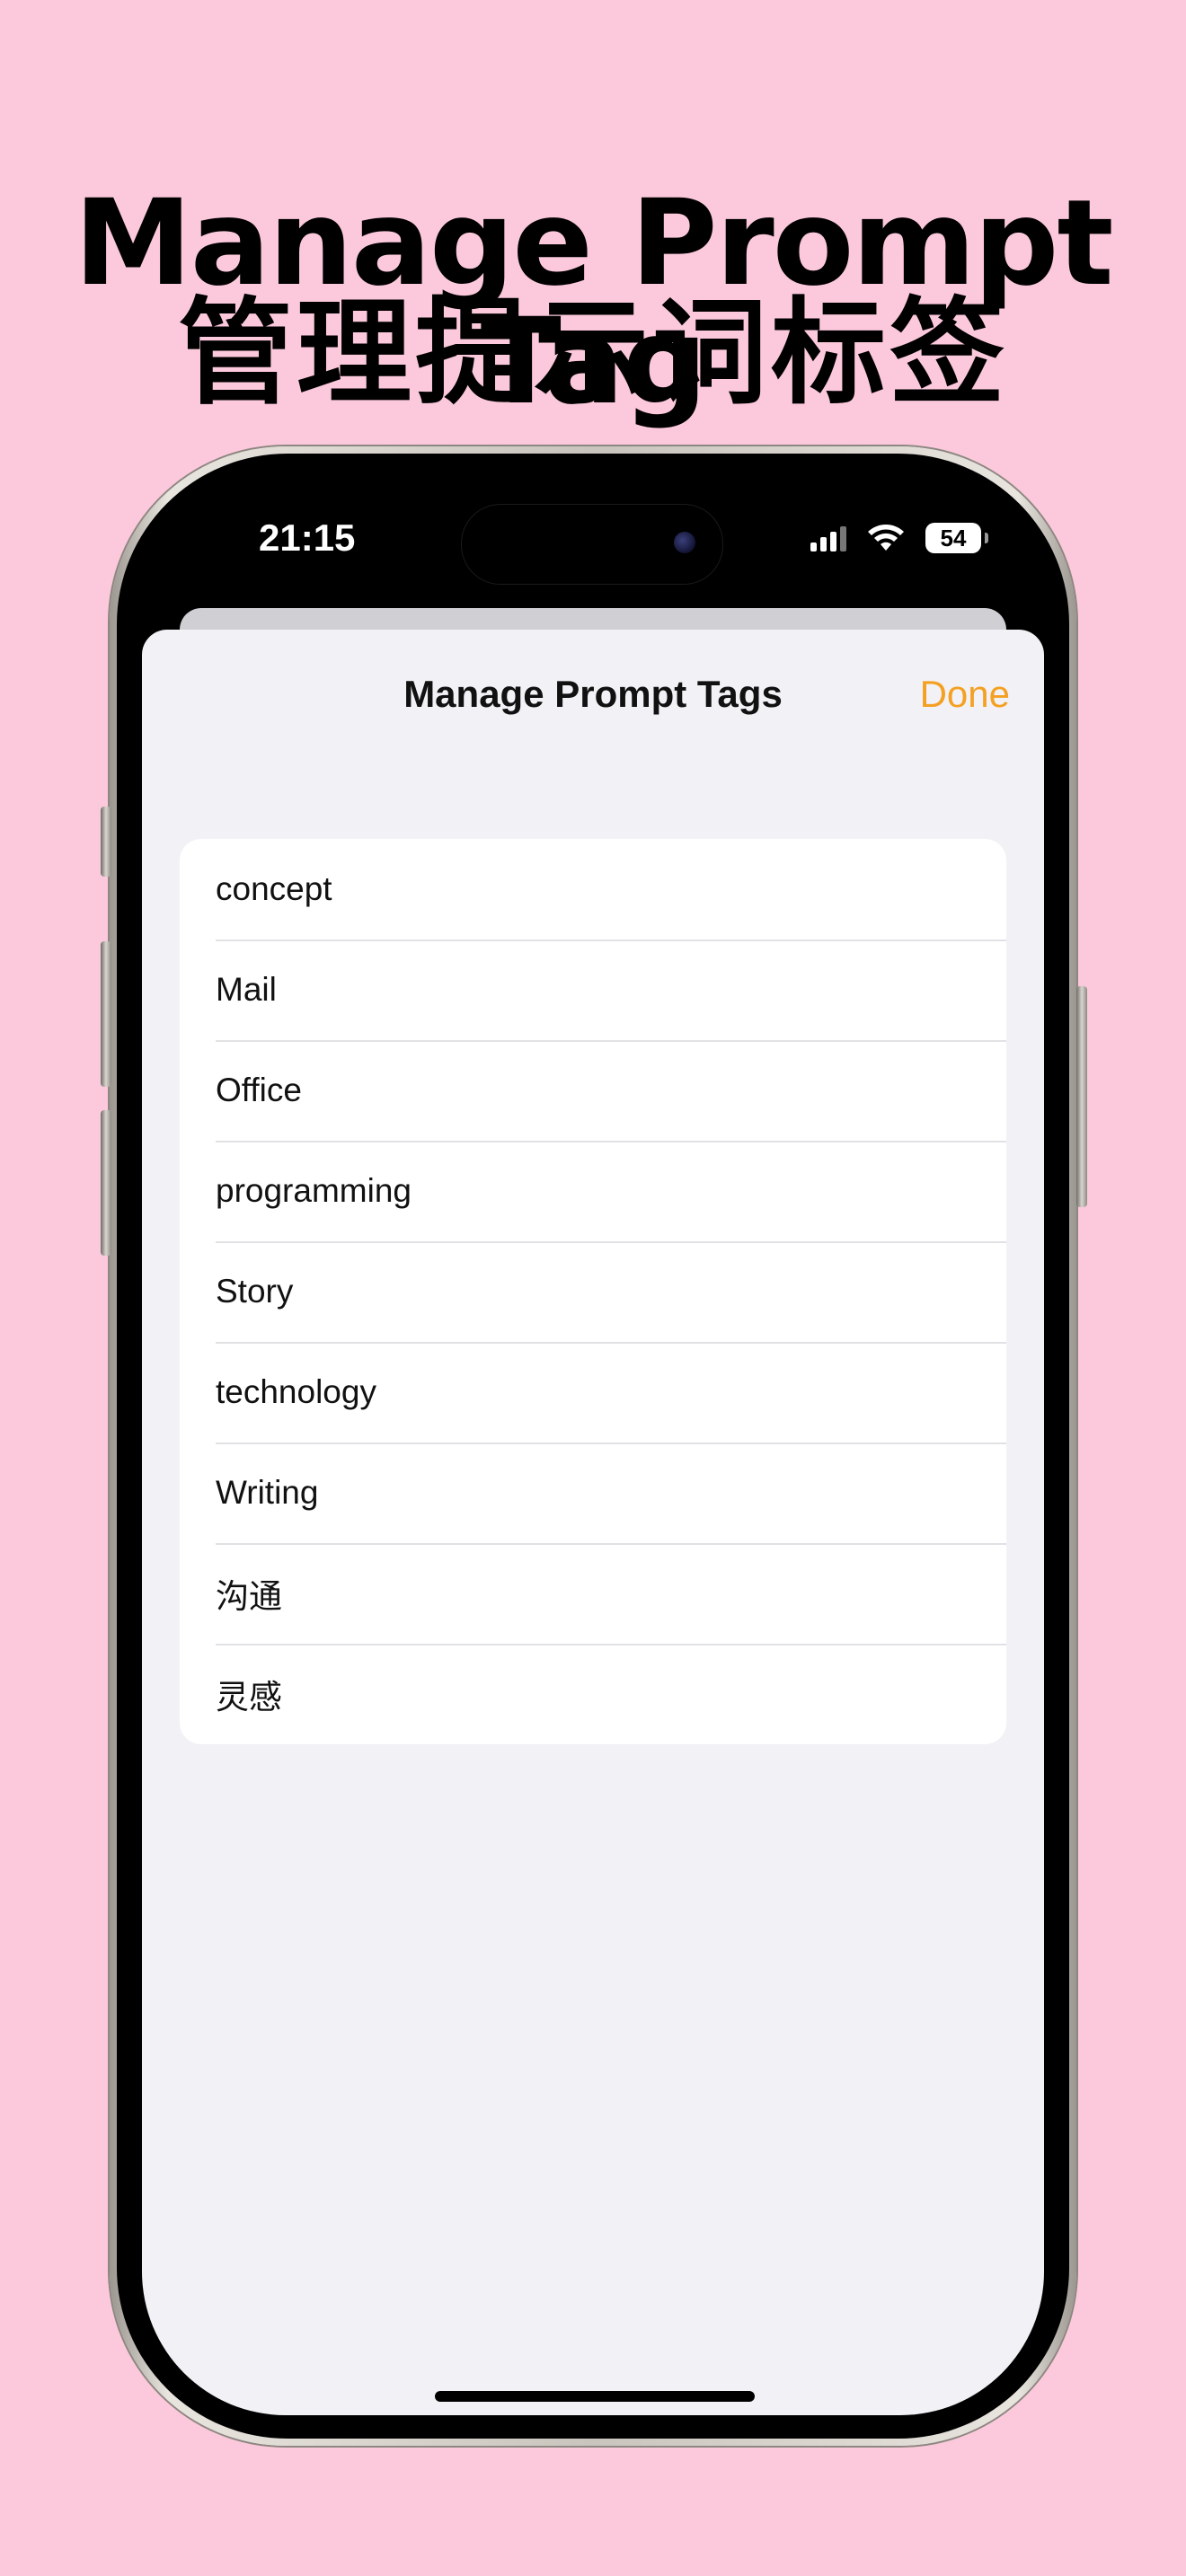  What do you see at coordinates (593, 1593) in the screenshot?
I see `list-item: 沟通` at bounding box center [593, 1593].